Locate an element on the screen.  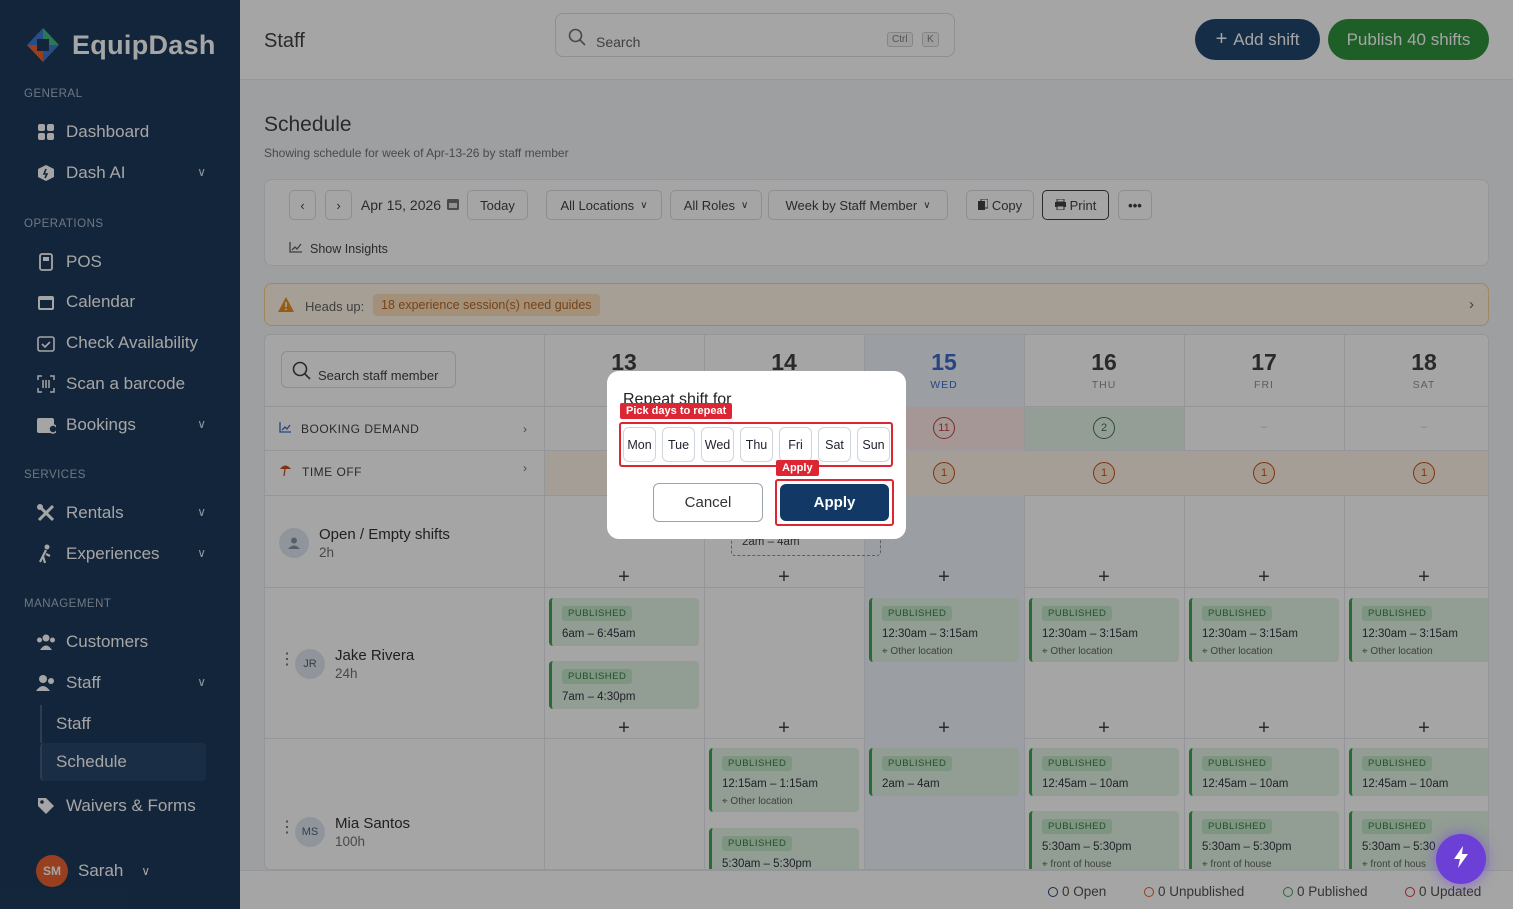
assistant-button is located at coordinates (1461, 859).